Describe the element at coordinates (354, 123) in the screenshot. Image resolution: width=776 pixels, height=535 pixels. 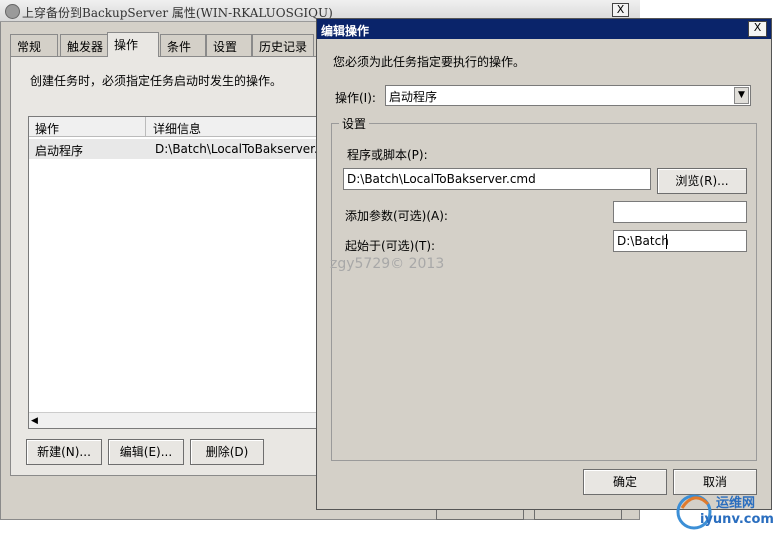
I see `settings-group-label: 设置` at that location.